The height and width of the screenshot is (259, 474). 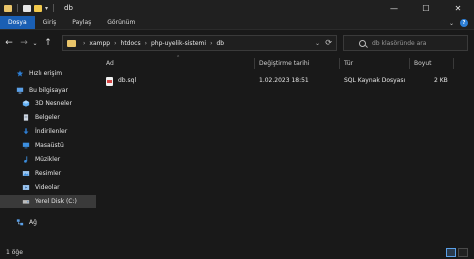 What do you see at coordinates (99, 43) in the screenshot?
I see `breadcrumb-xampp: xampp` at bounding box center [99, 43].